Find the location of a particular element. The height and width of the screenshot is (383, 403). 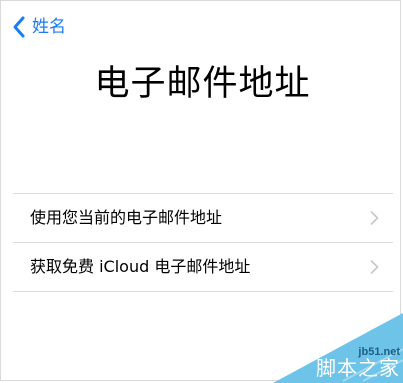

watermark-text: 脚本之家 is located at coordinates (358, 368).